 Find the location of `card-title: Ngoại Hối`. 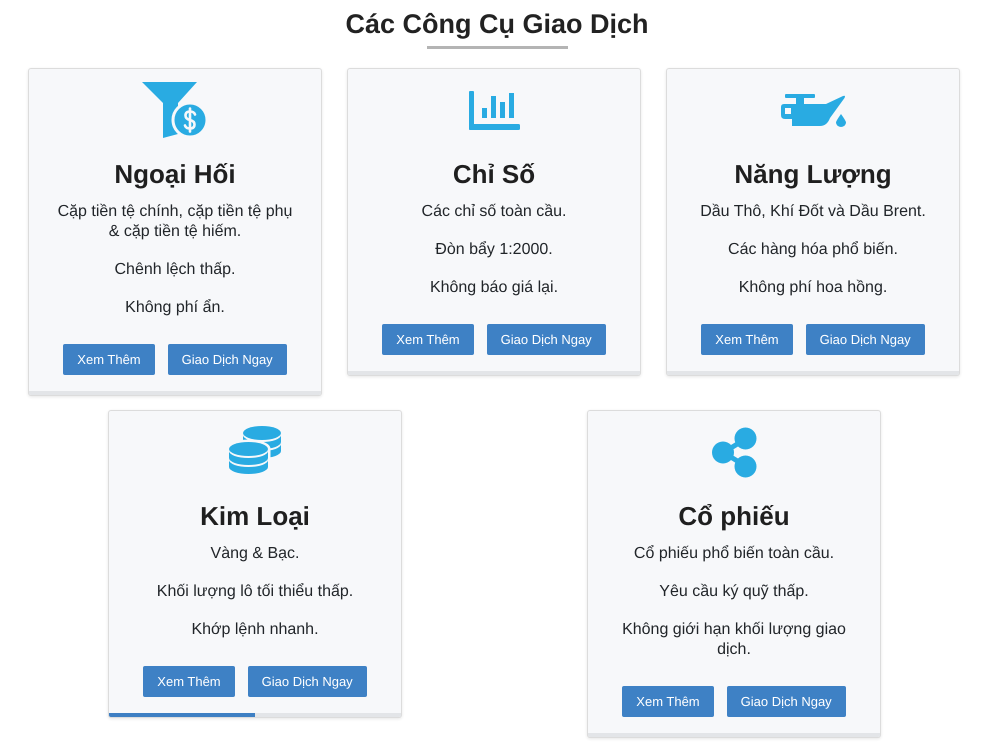

card-title: Ngoại Hối is located at coordinates (175, 174).